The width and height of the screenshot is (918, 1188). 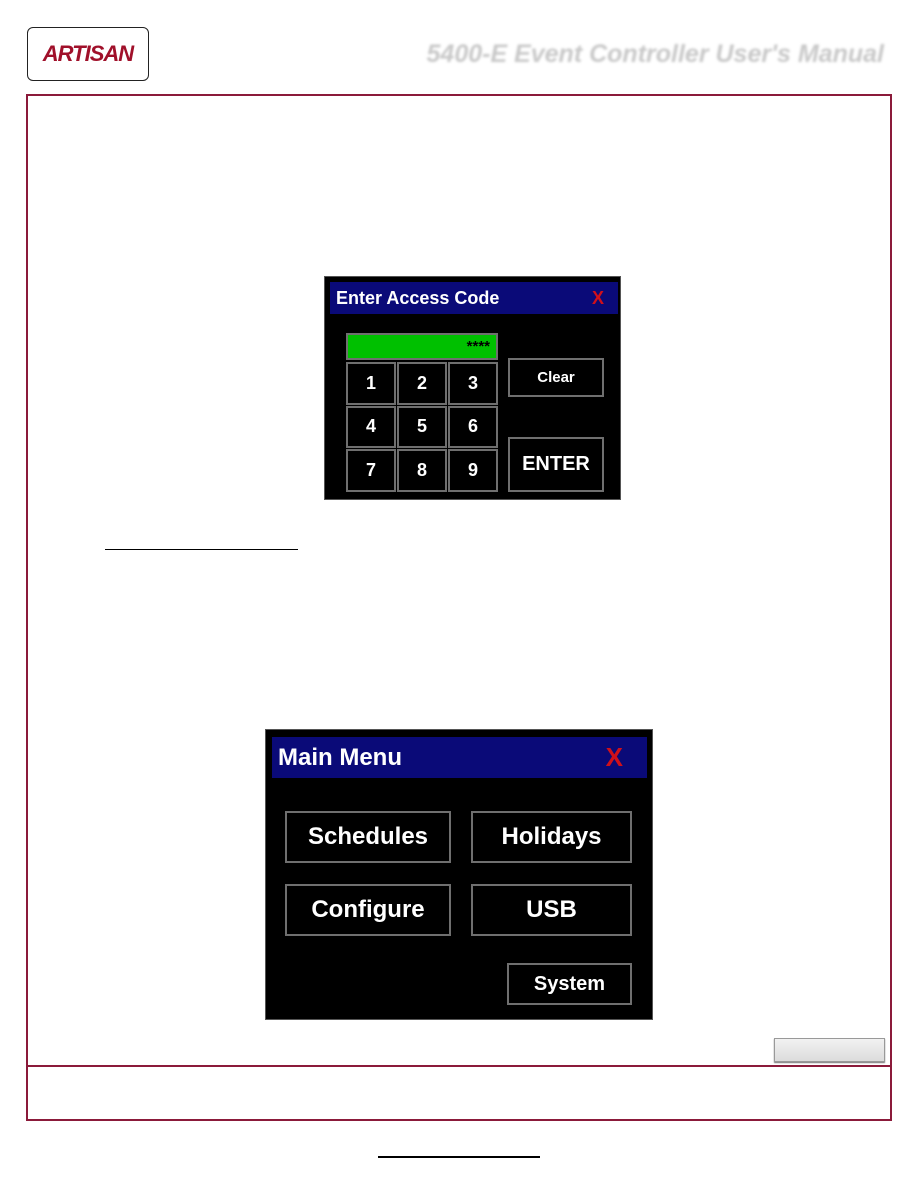 I want to click on usb-button: USB, so click(x=551, y=910).